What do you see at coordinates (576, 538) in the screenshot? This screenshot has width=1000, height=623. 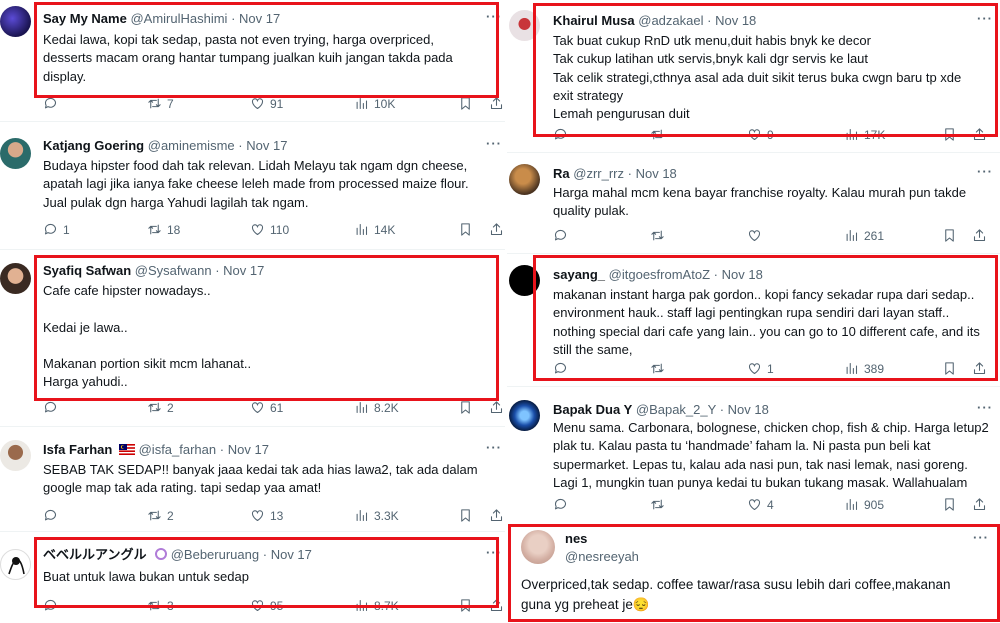 I see `author-name: nes` at bounding box center [576, 538].